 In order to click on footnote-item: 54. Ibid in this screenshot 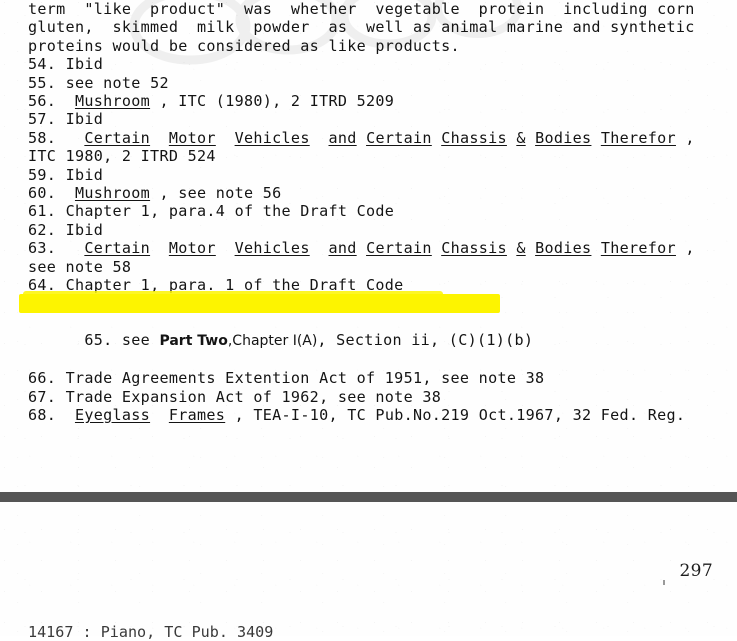, I will do `click(373, 64)`.